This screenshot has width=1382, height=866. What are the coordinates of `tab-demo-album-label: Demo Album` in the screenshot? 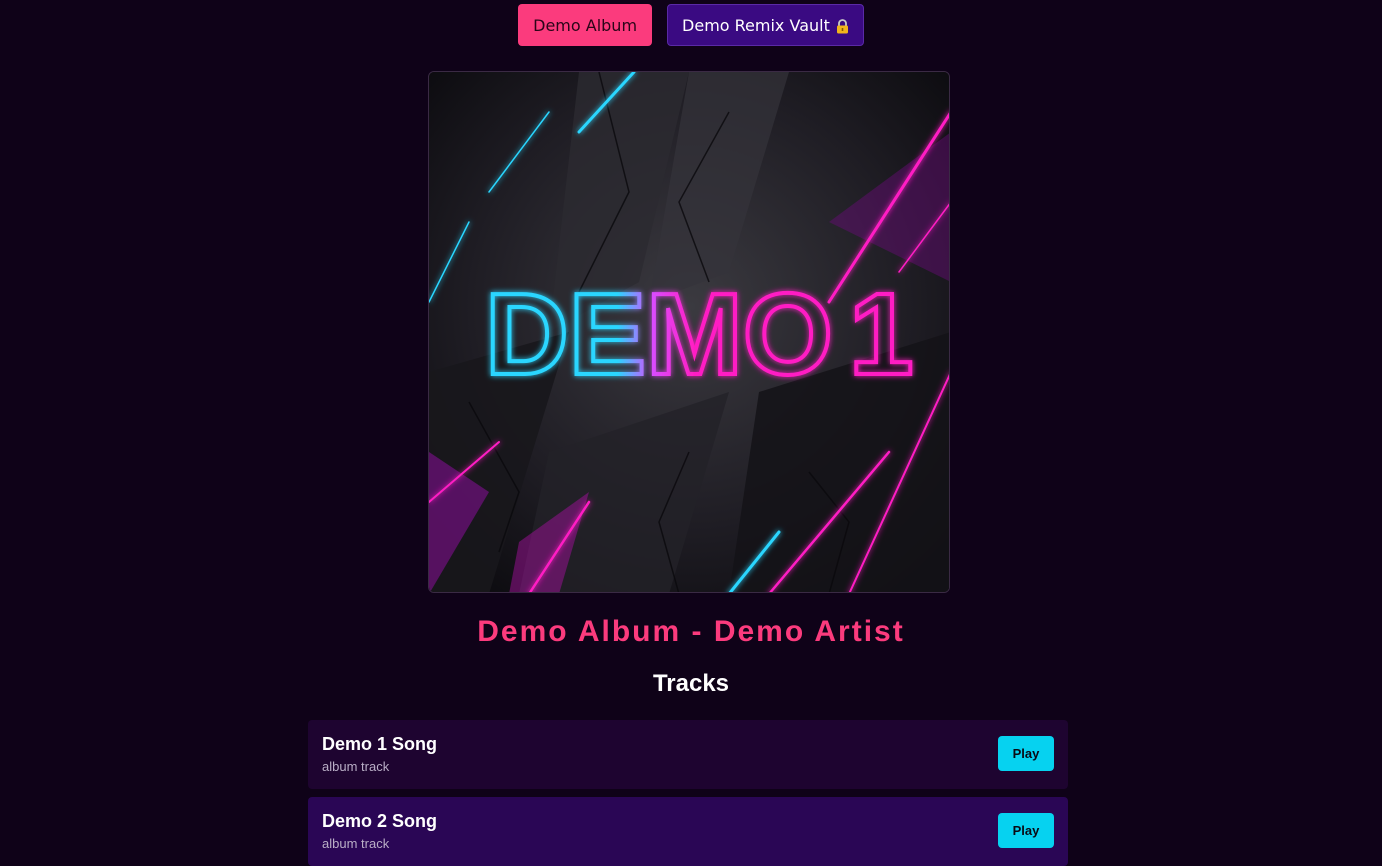 It's located at (585, 25).